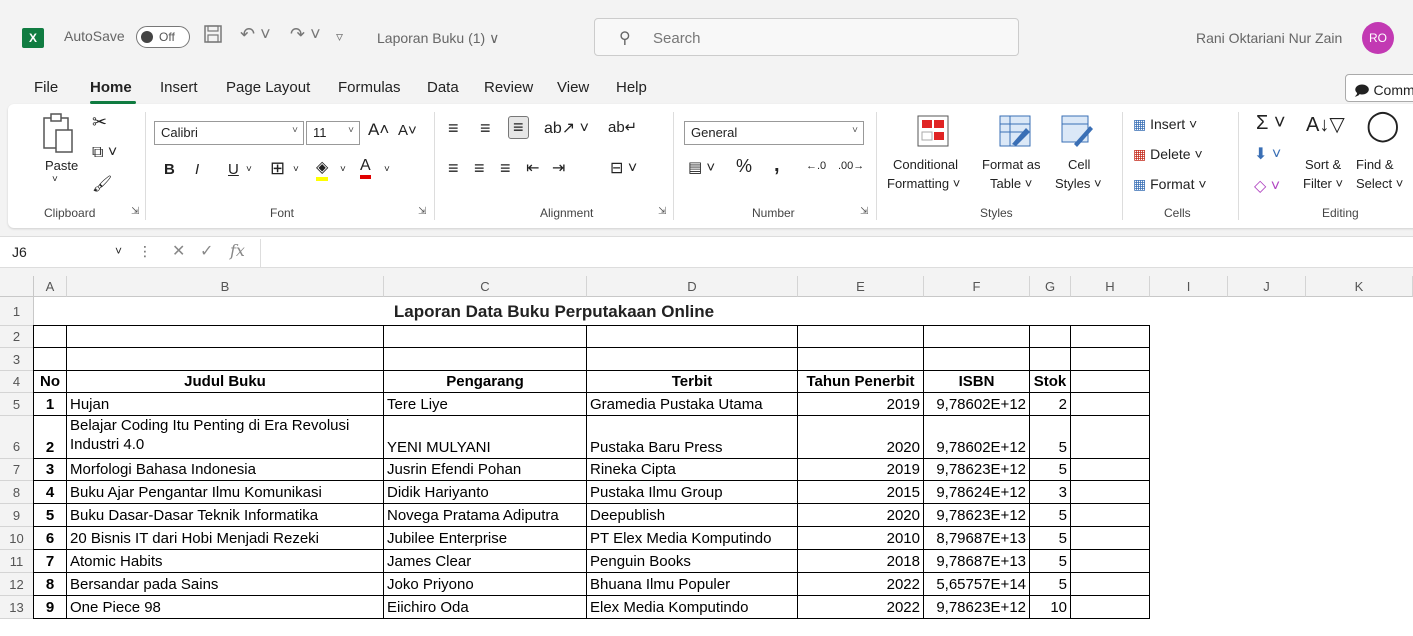 This screenshot has width=1413, height=636. I want to click on row-header-7: 7, so click(17, 470).